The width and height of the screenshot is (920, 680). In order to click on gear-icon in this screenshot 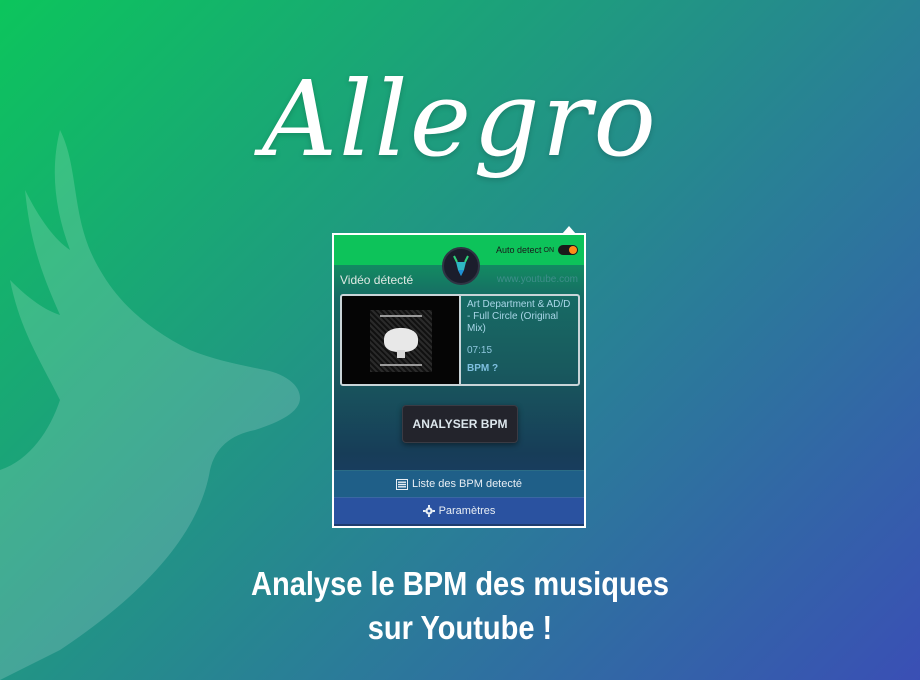, I will do `click(428, 511)`.